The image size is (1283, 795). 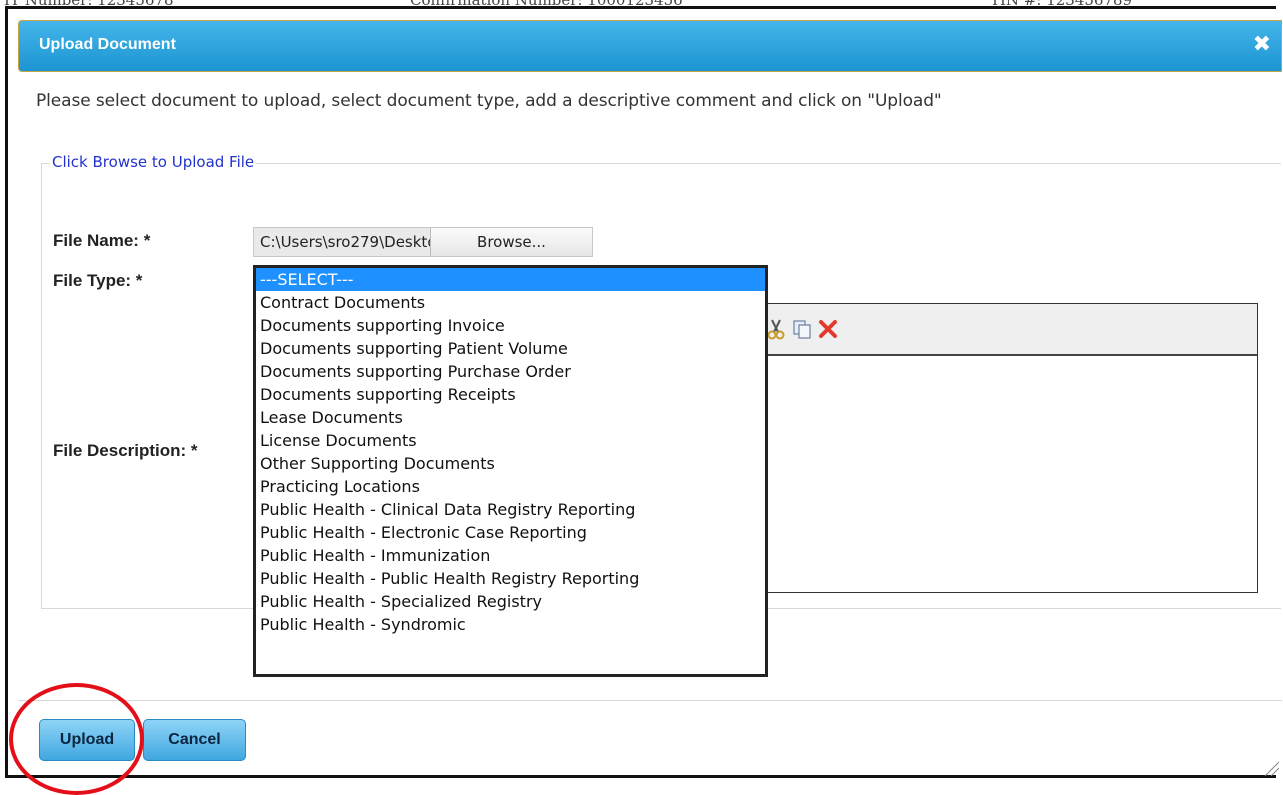 I want to click on dropdown-option: License Documents, so click(x=510, y=440).